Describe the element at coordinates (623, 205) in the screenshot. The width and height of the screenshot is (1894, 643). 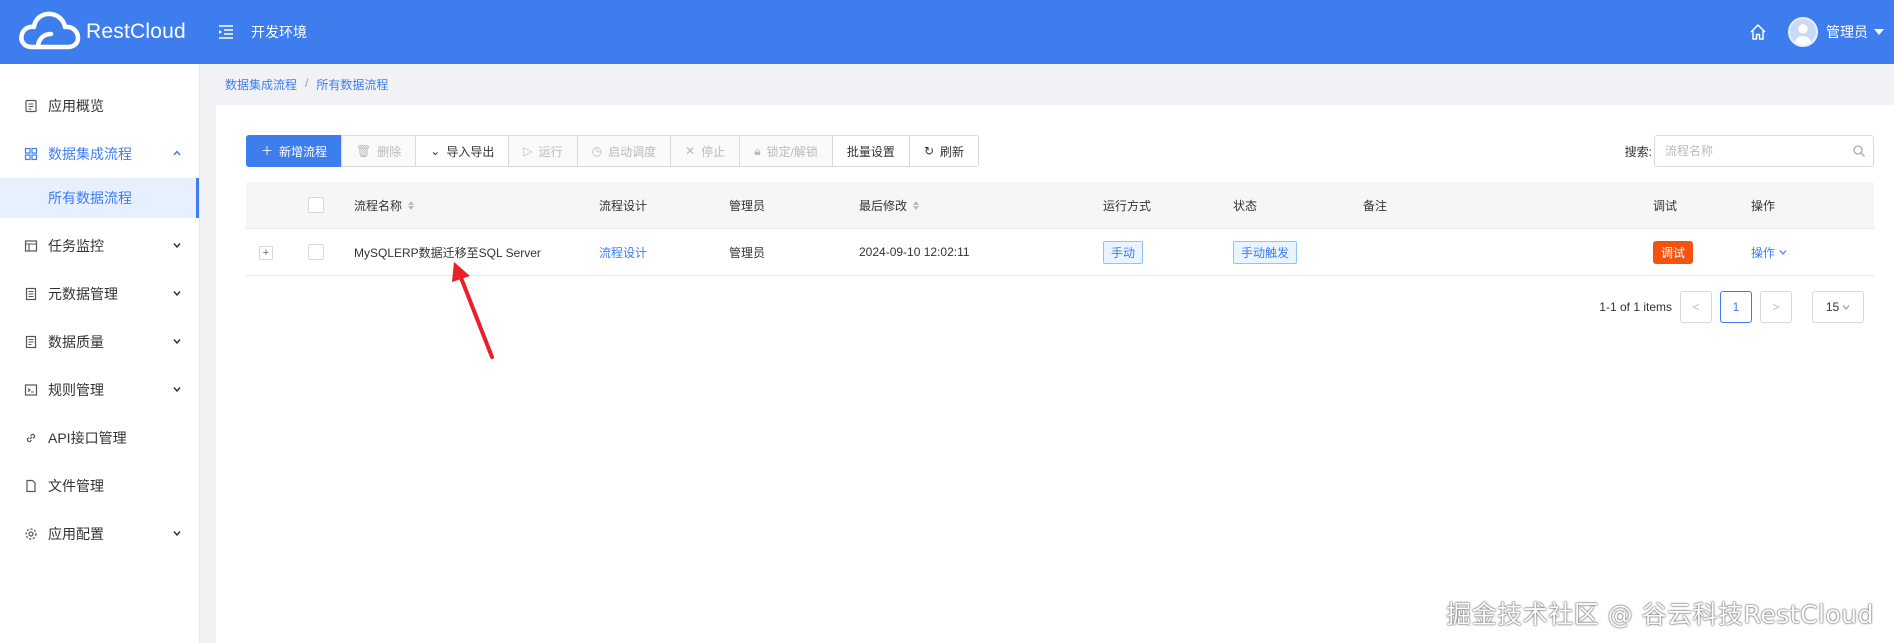
I see `column-header-design: 流程设计` at that location.